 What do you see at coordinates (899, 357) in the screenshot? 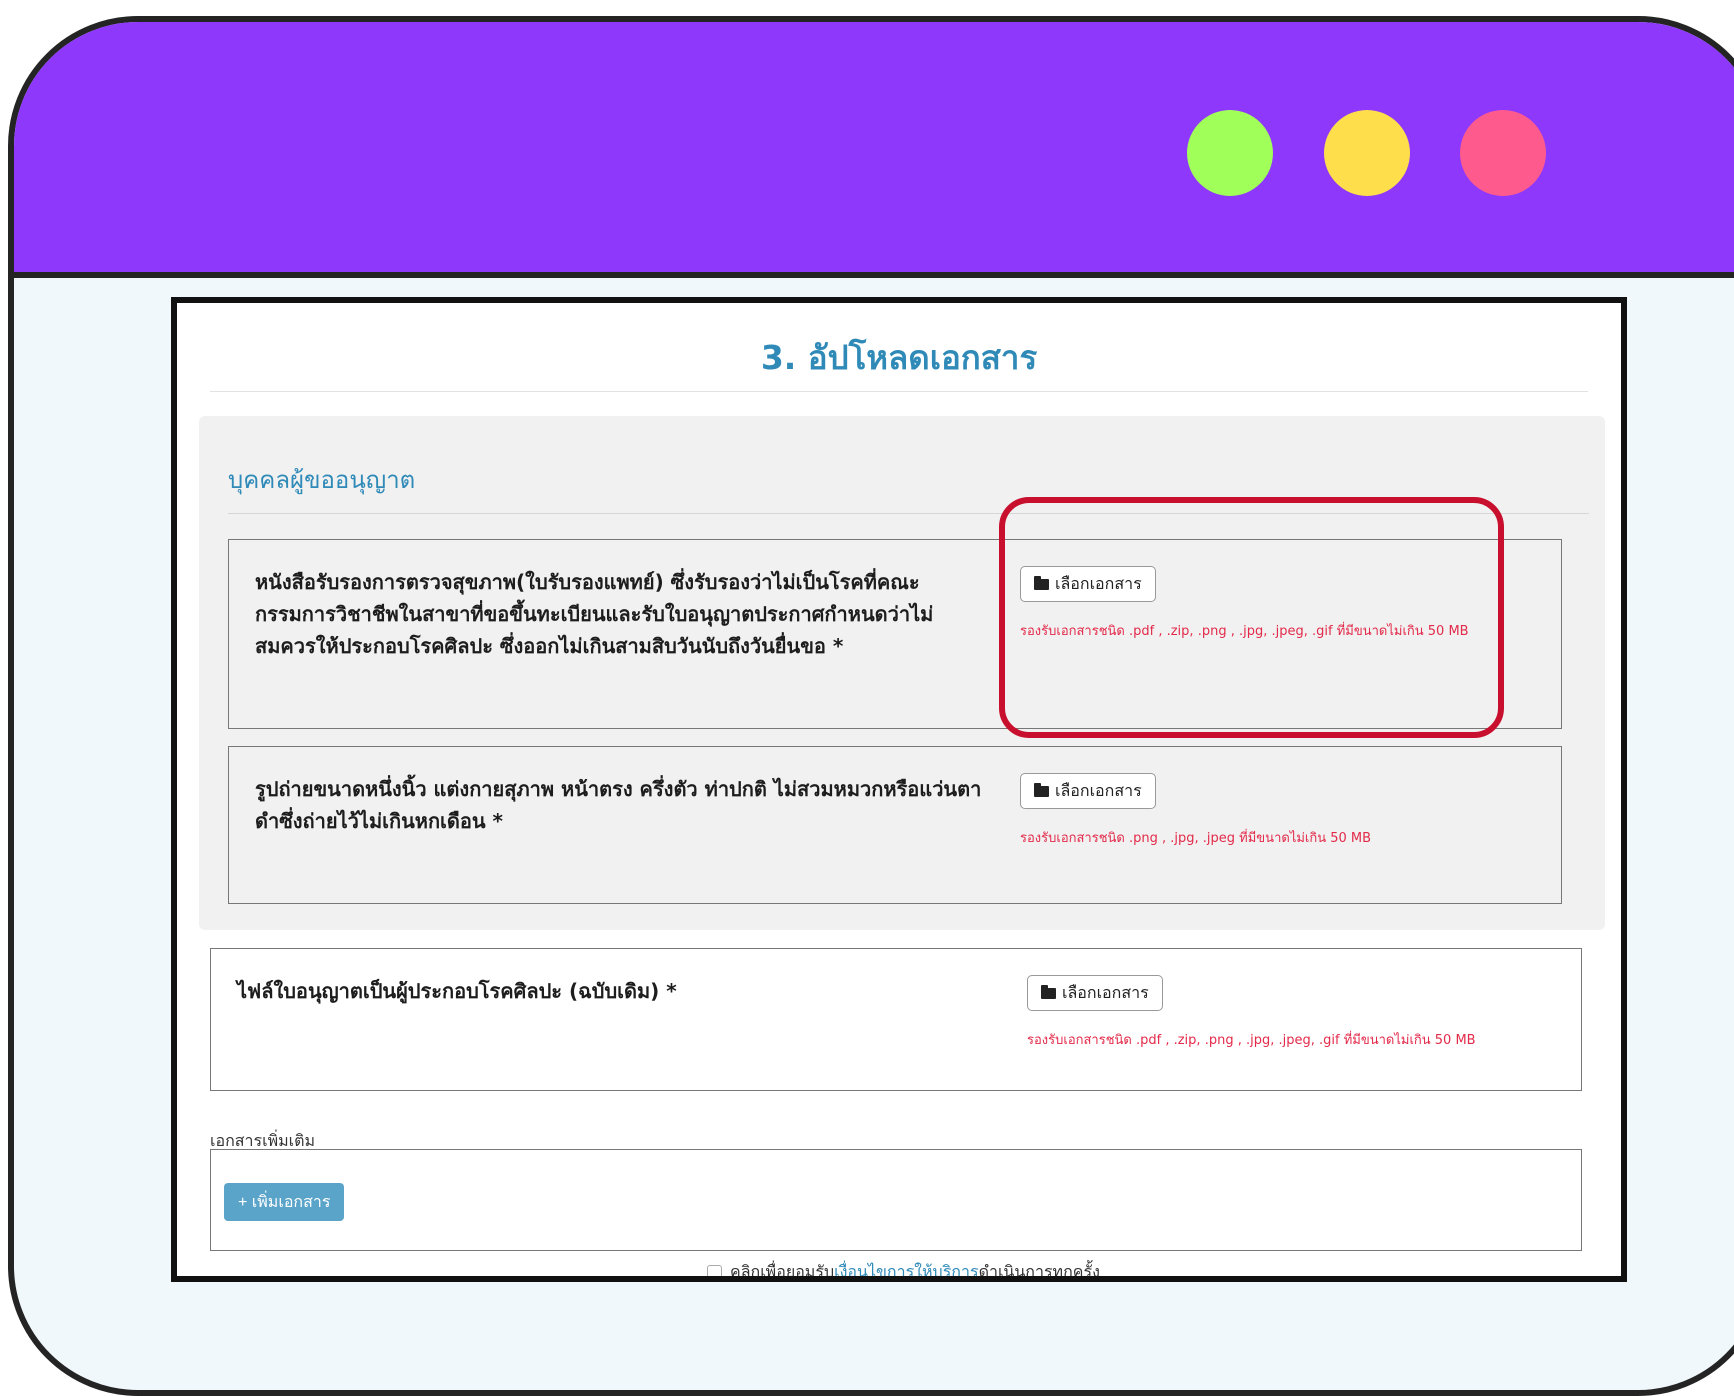
I see `page-title: 3. อัปโหลดเอกสาร` at bounding box center [899, 357].